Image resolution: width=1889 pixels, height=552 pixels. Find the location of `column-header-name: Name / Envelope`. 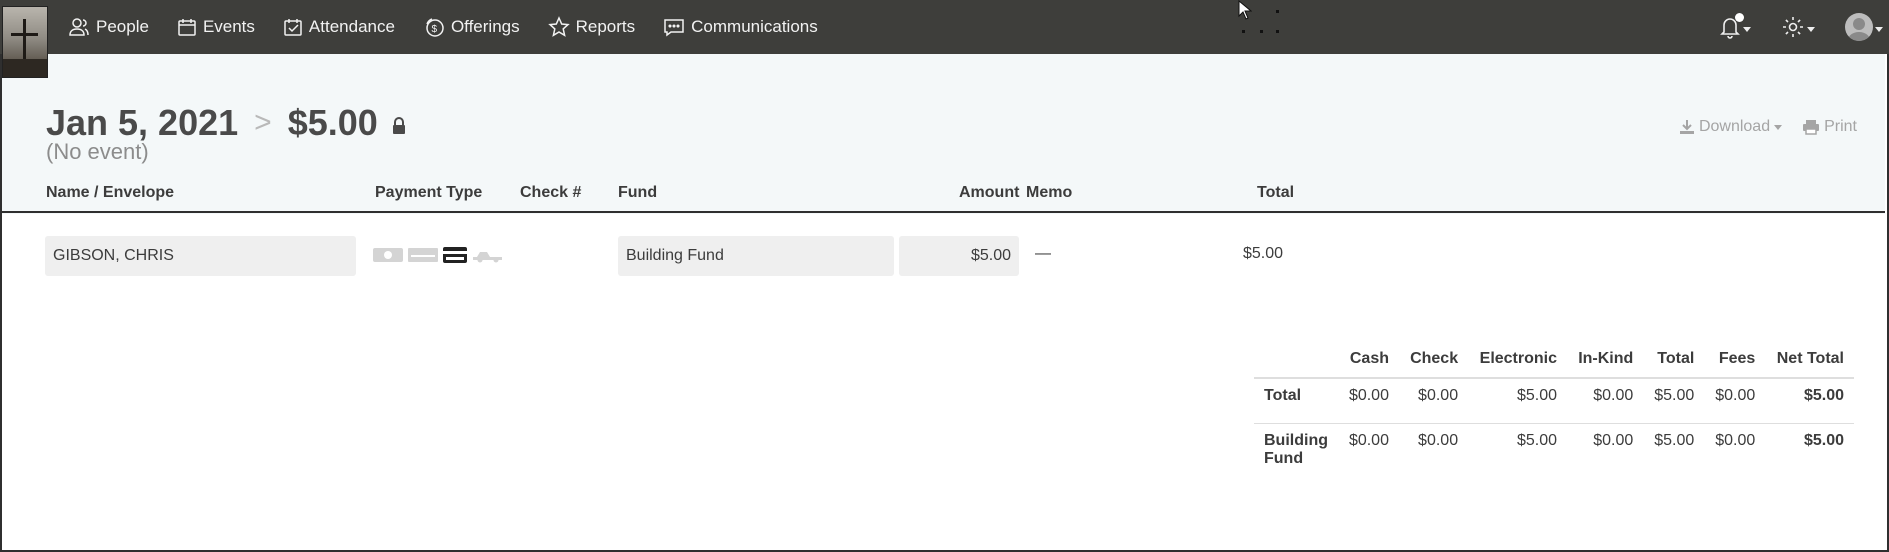

column-header-name: Name / Envelope is located at coordinates (110, 192).